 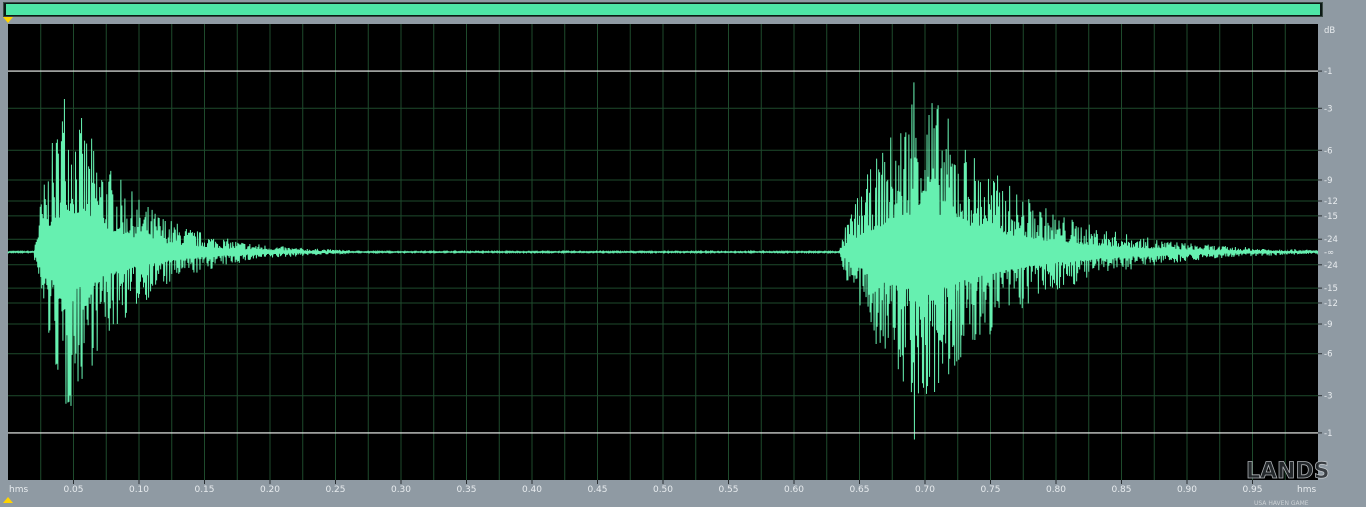 What do you see at coordinates (663, 490) in the screenshot?
I see `time-tick-label: 0.50` at bounding box center [663, 490].